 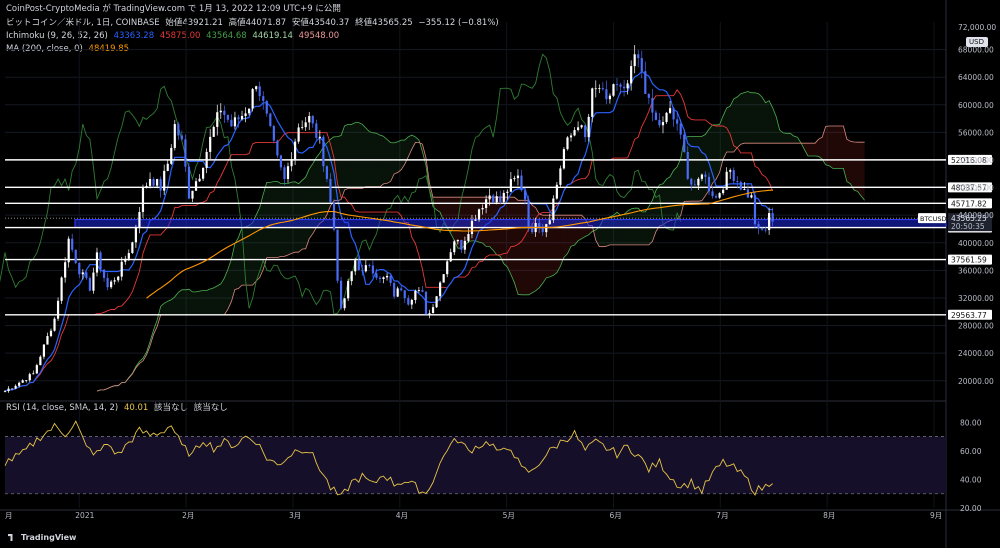 What do you see at coordinates (42, 537) in the screenshot?
I see `tradingview-brand: TradingView` at bounding box center [42, 537].